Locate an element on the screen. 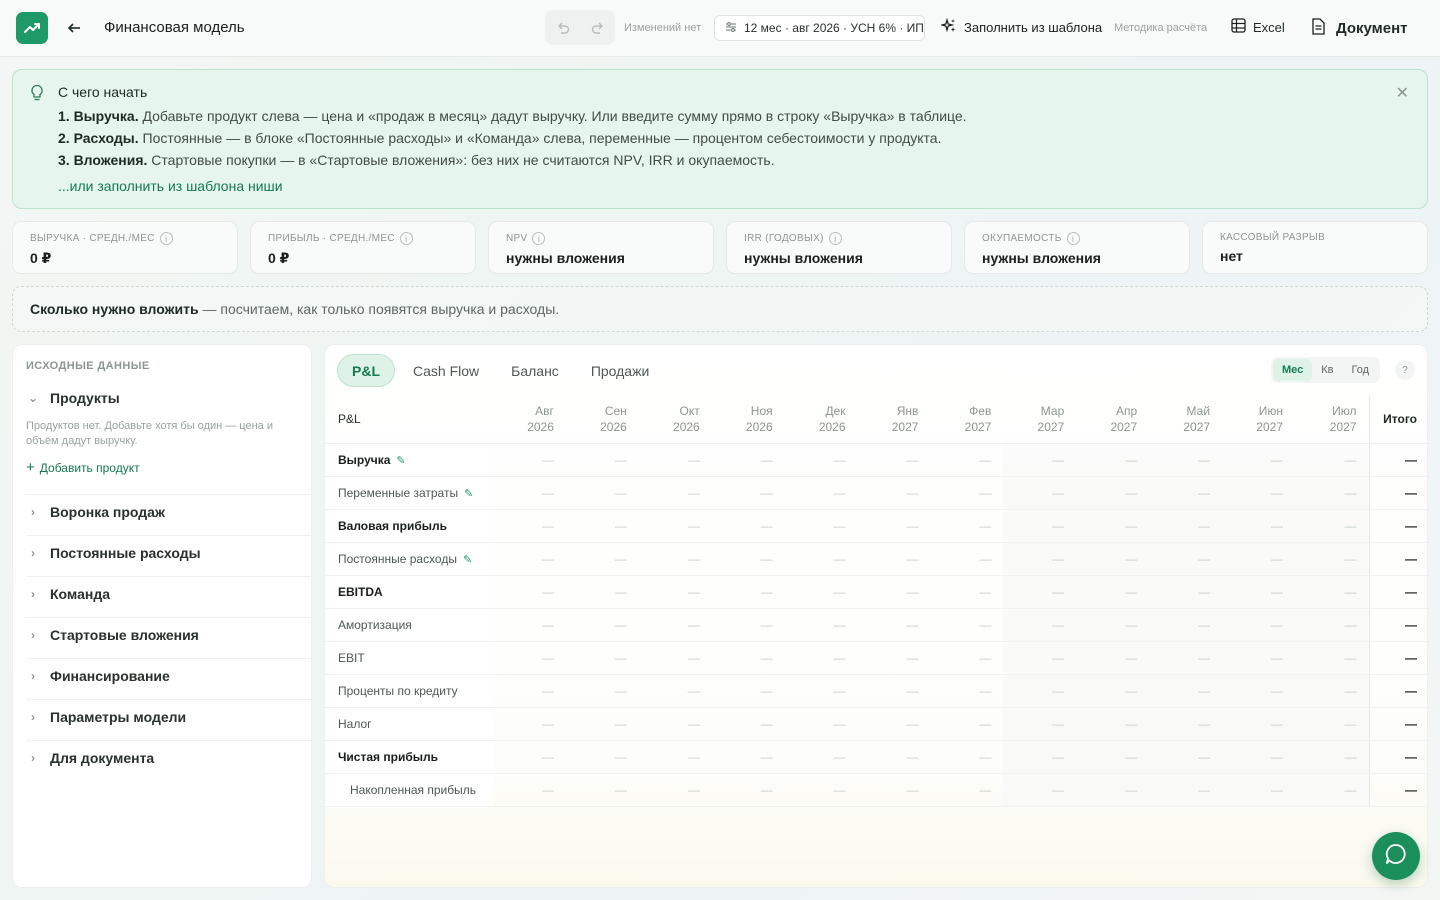  app-logo-icon is located at coordinates (32, 28).